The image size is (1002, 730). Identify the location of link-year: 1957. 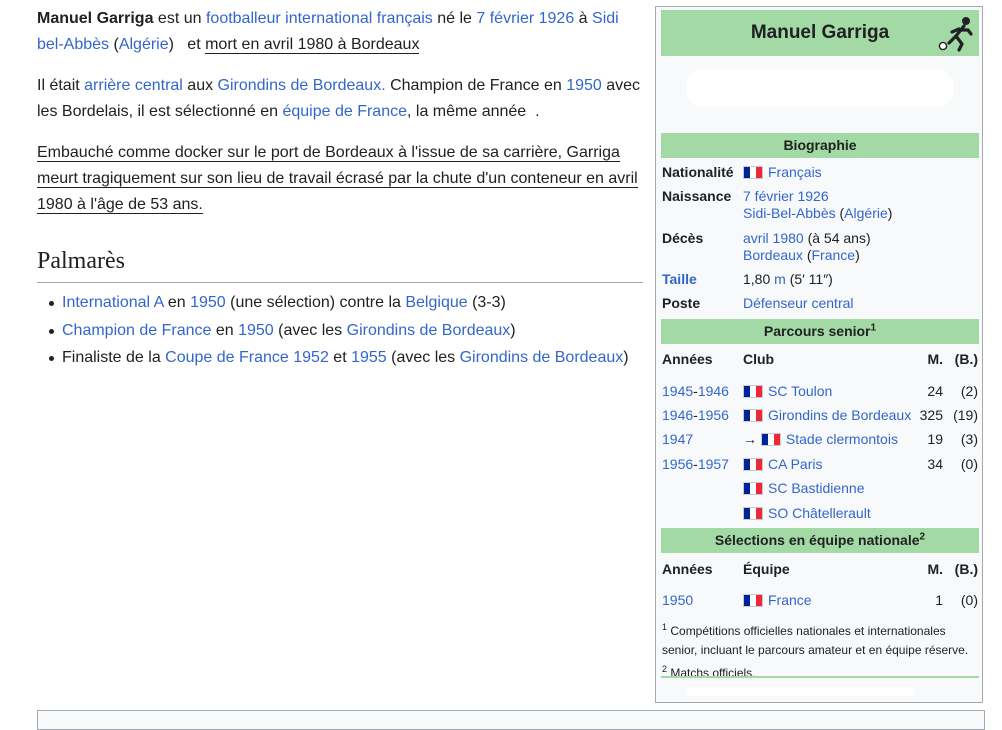
(713, 464).